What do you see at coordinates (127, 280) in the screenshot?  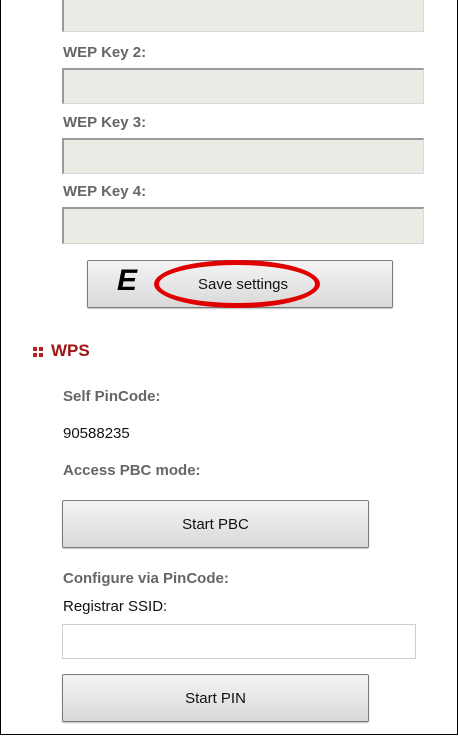 I see `annotation-letter: E` at bounding box center [127, 280].